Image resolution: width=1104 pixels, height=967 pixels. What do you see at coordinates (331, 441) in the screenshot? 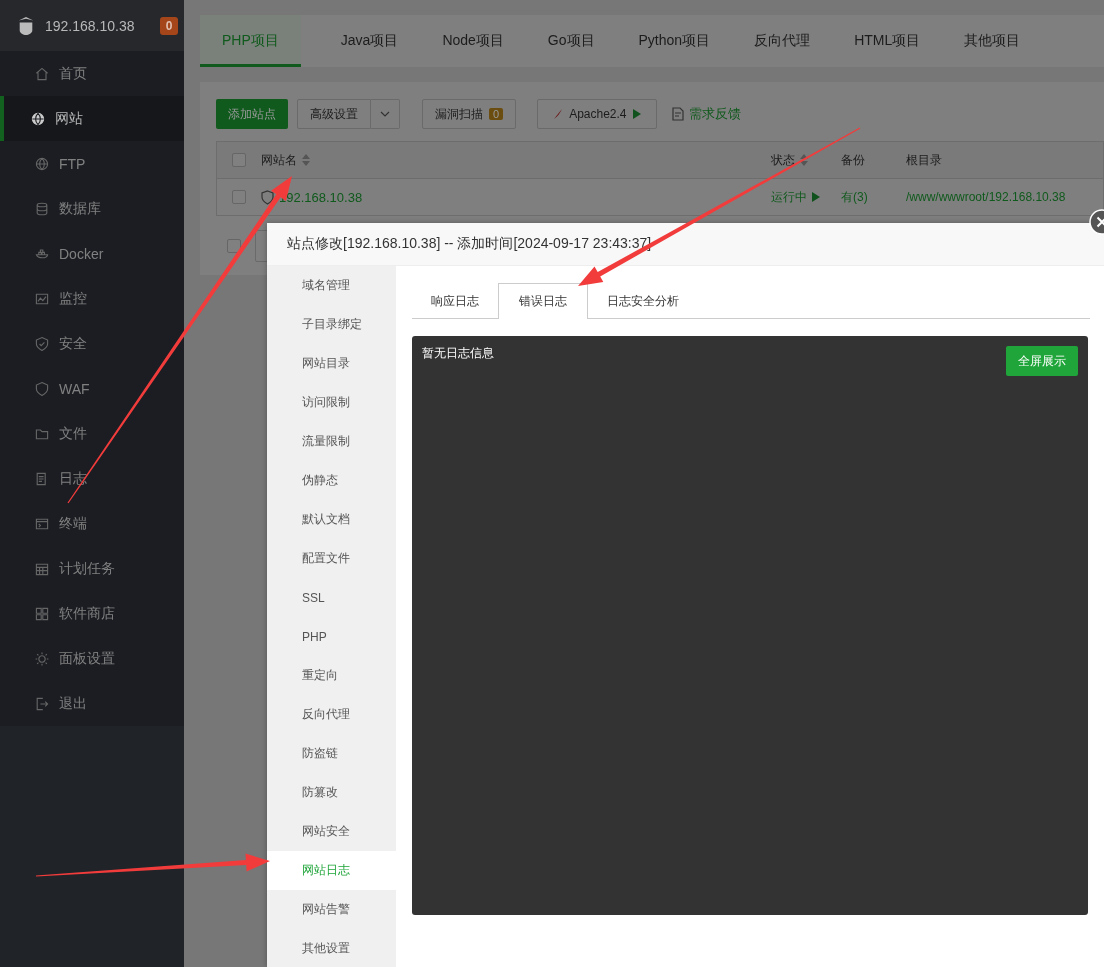
I see `settings-menu-item: 流量限制` at bounding box center [331, 441].